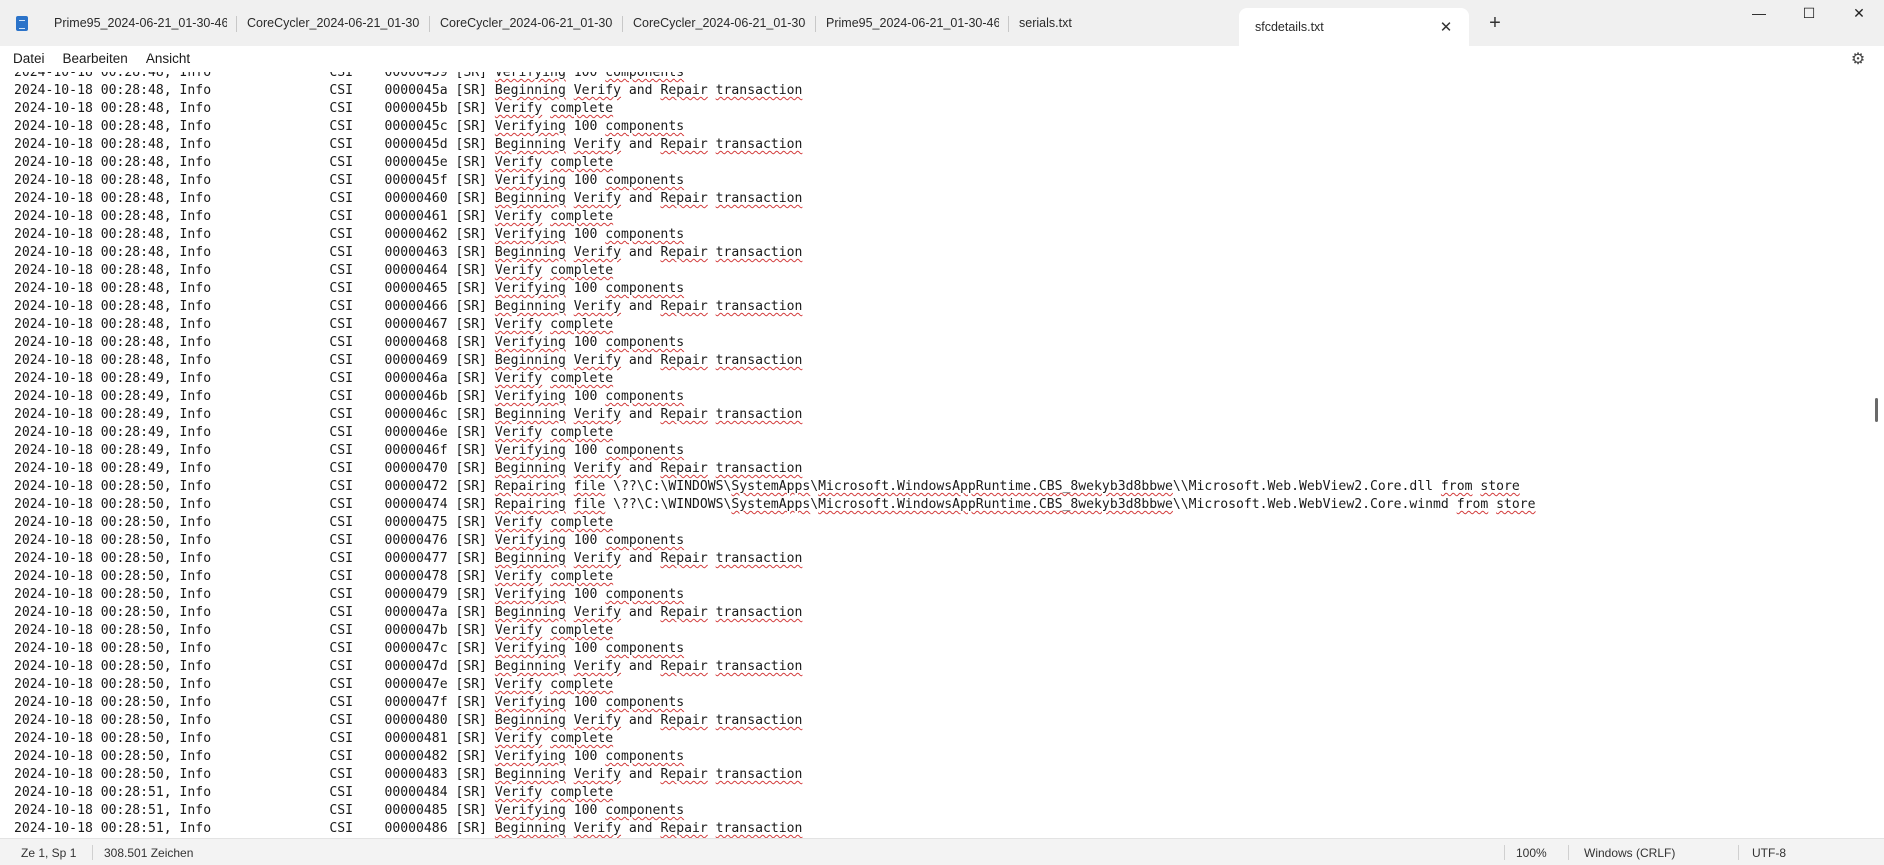 The height and width of the screenshot is (865, 1884). I want to click on window-close-icon: ✕, so click(1859, 13).